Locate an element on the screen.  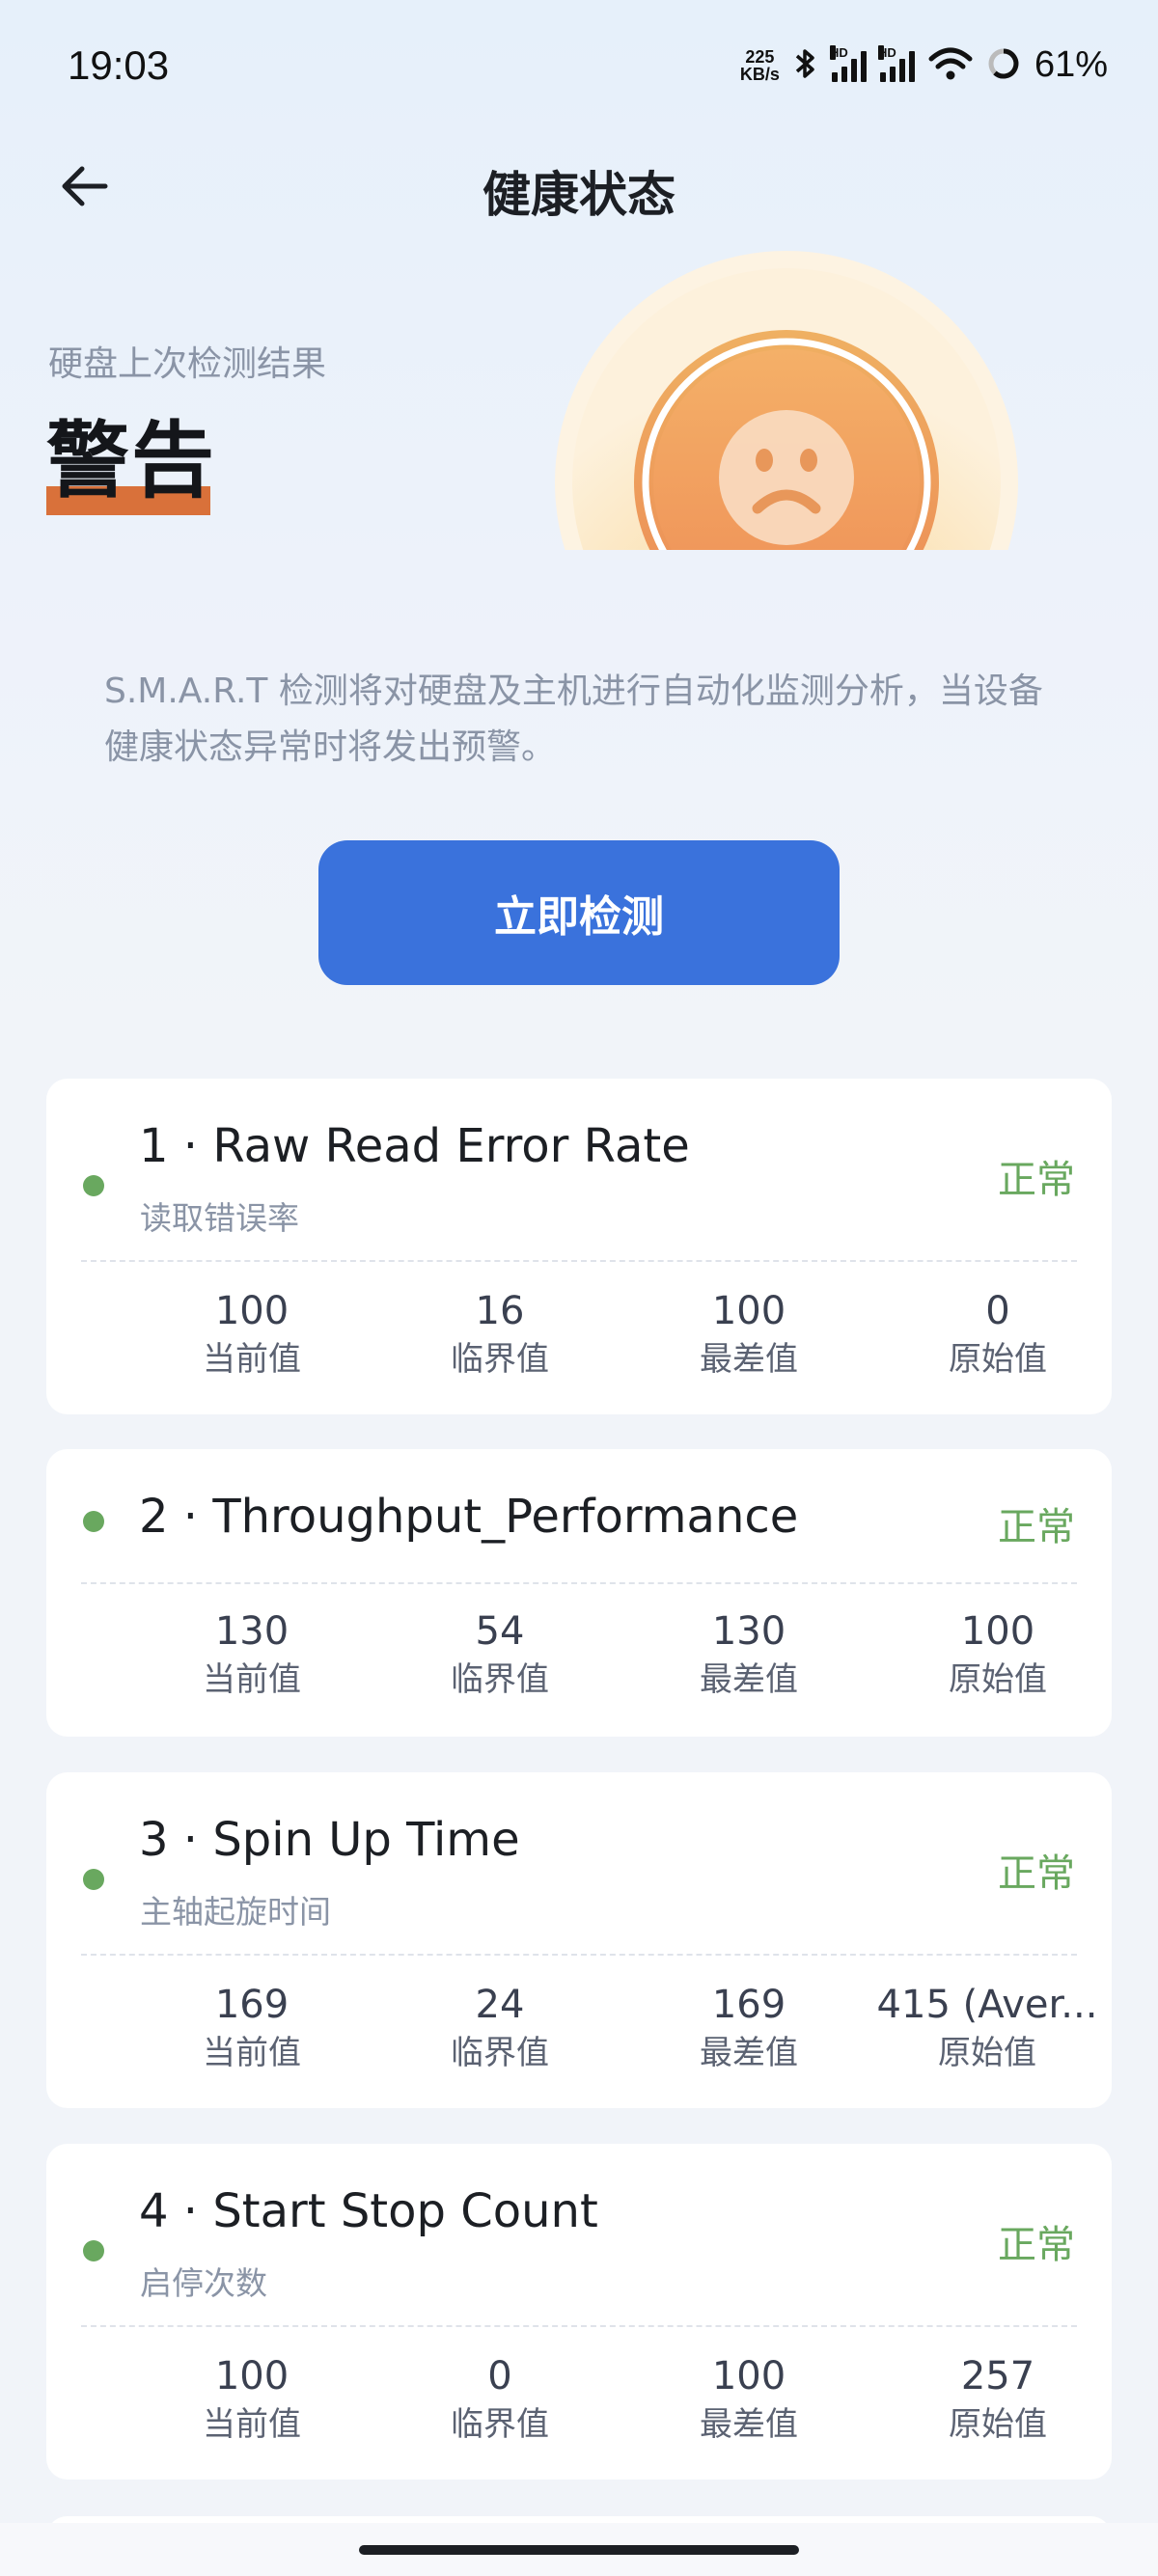
sad-face-icon is located at coordinates (786, 478).